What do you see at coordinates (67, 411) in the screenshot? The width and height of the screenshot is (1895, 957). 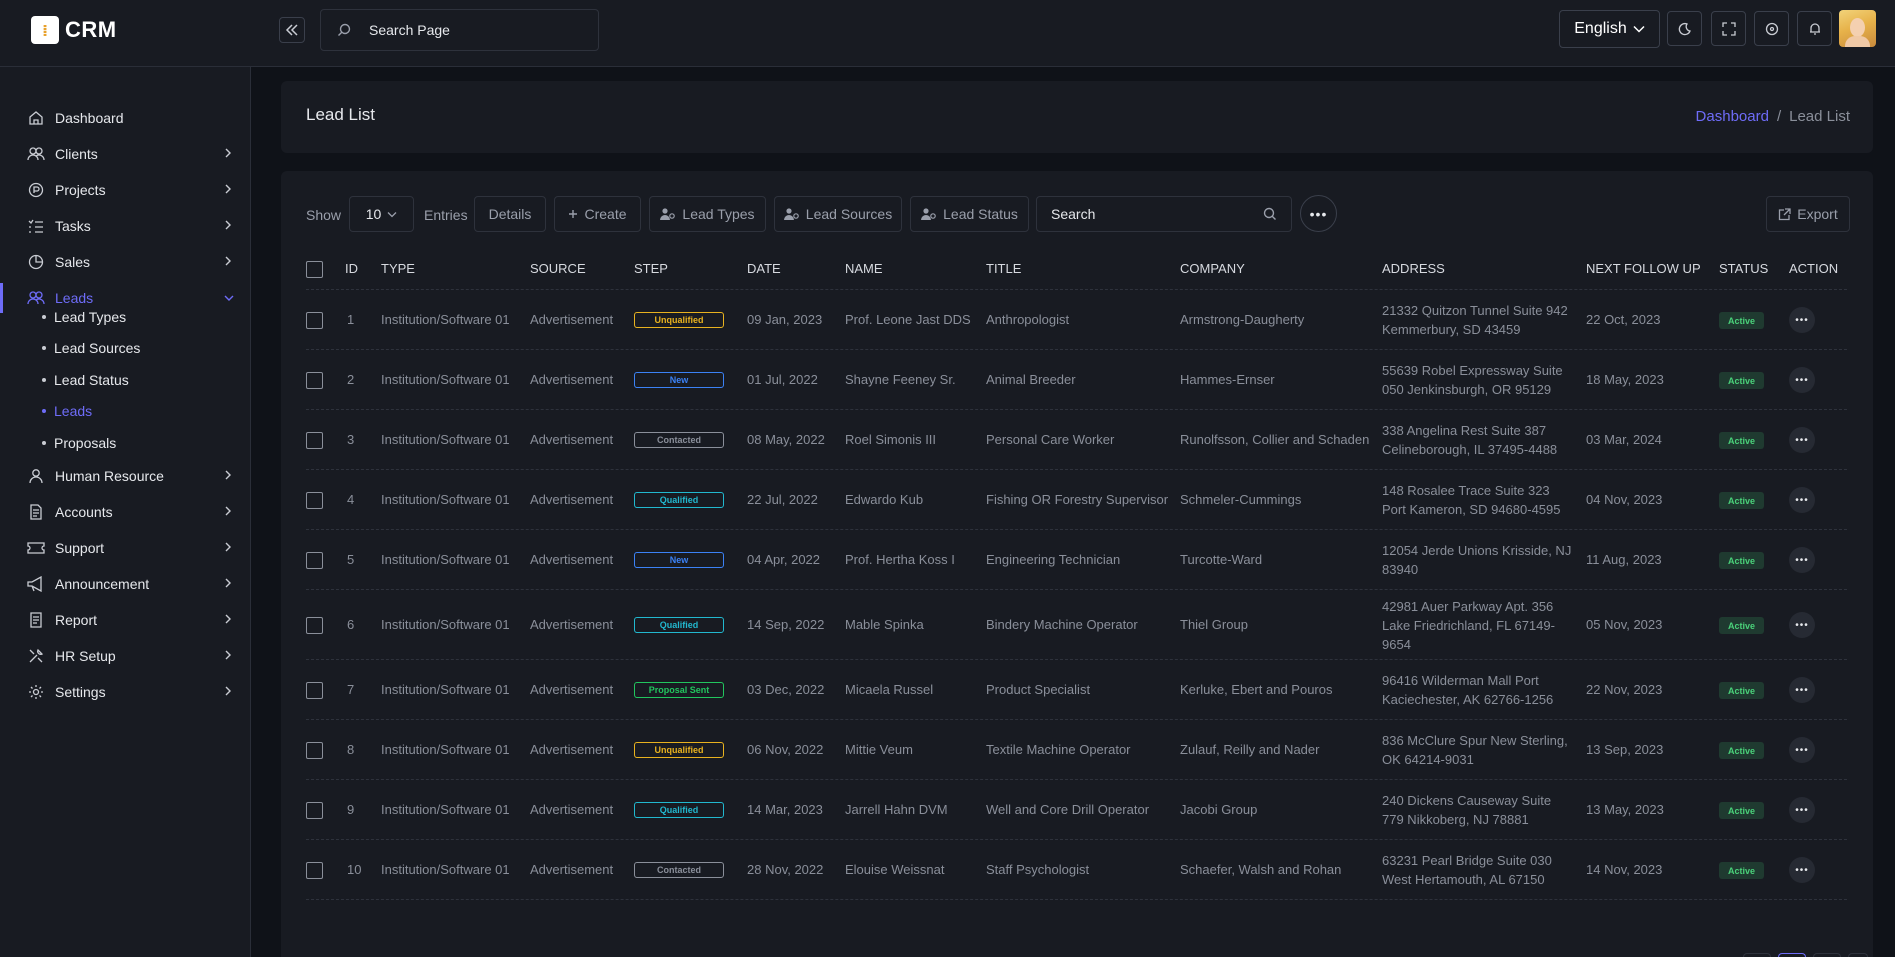 I see `sidebar-subitem-leads: Leads` at bounding box center [67, 411].